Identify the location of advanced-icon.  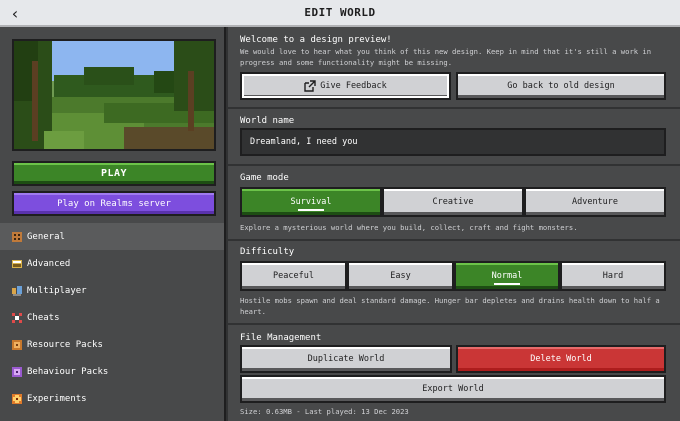
(17, 263).